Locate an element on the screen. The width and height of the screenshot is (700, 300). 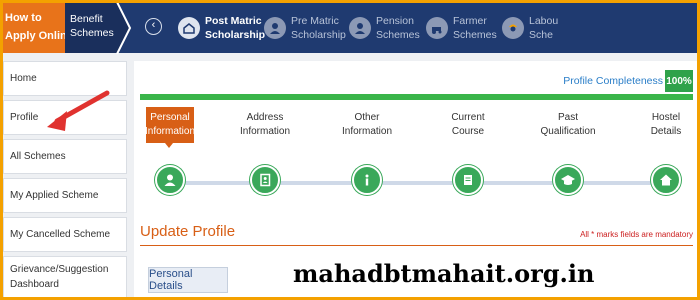
scheme-post-matric: Post Matric Scholarship is located at coordinates (221, 28).